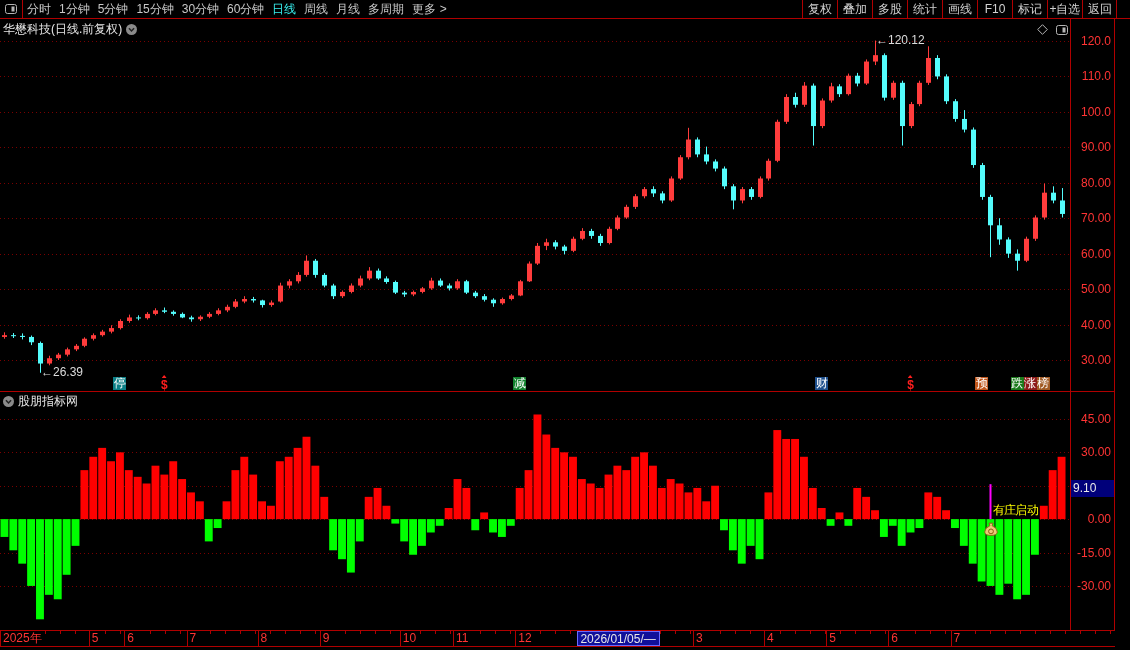 This screenshot has width=1130, height=650. What do you see at coordinates (326, 638) in the screenshot?
I see `time-label: 9` at bounding box center [326, 638].